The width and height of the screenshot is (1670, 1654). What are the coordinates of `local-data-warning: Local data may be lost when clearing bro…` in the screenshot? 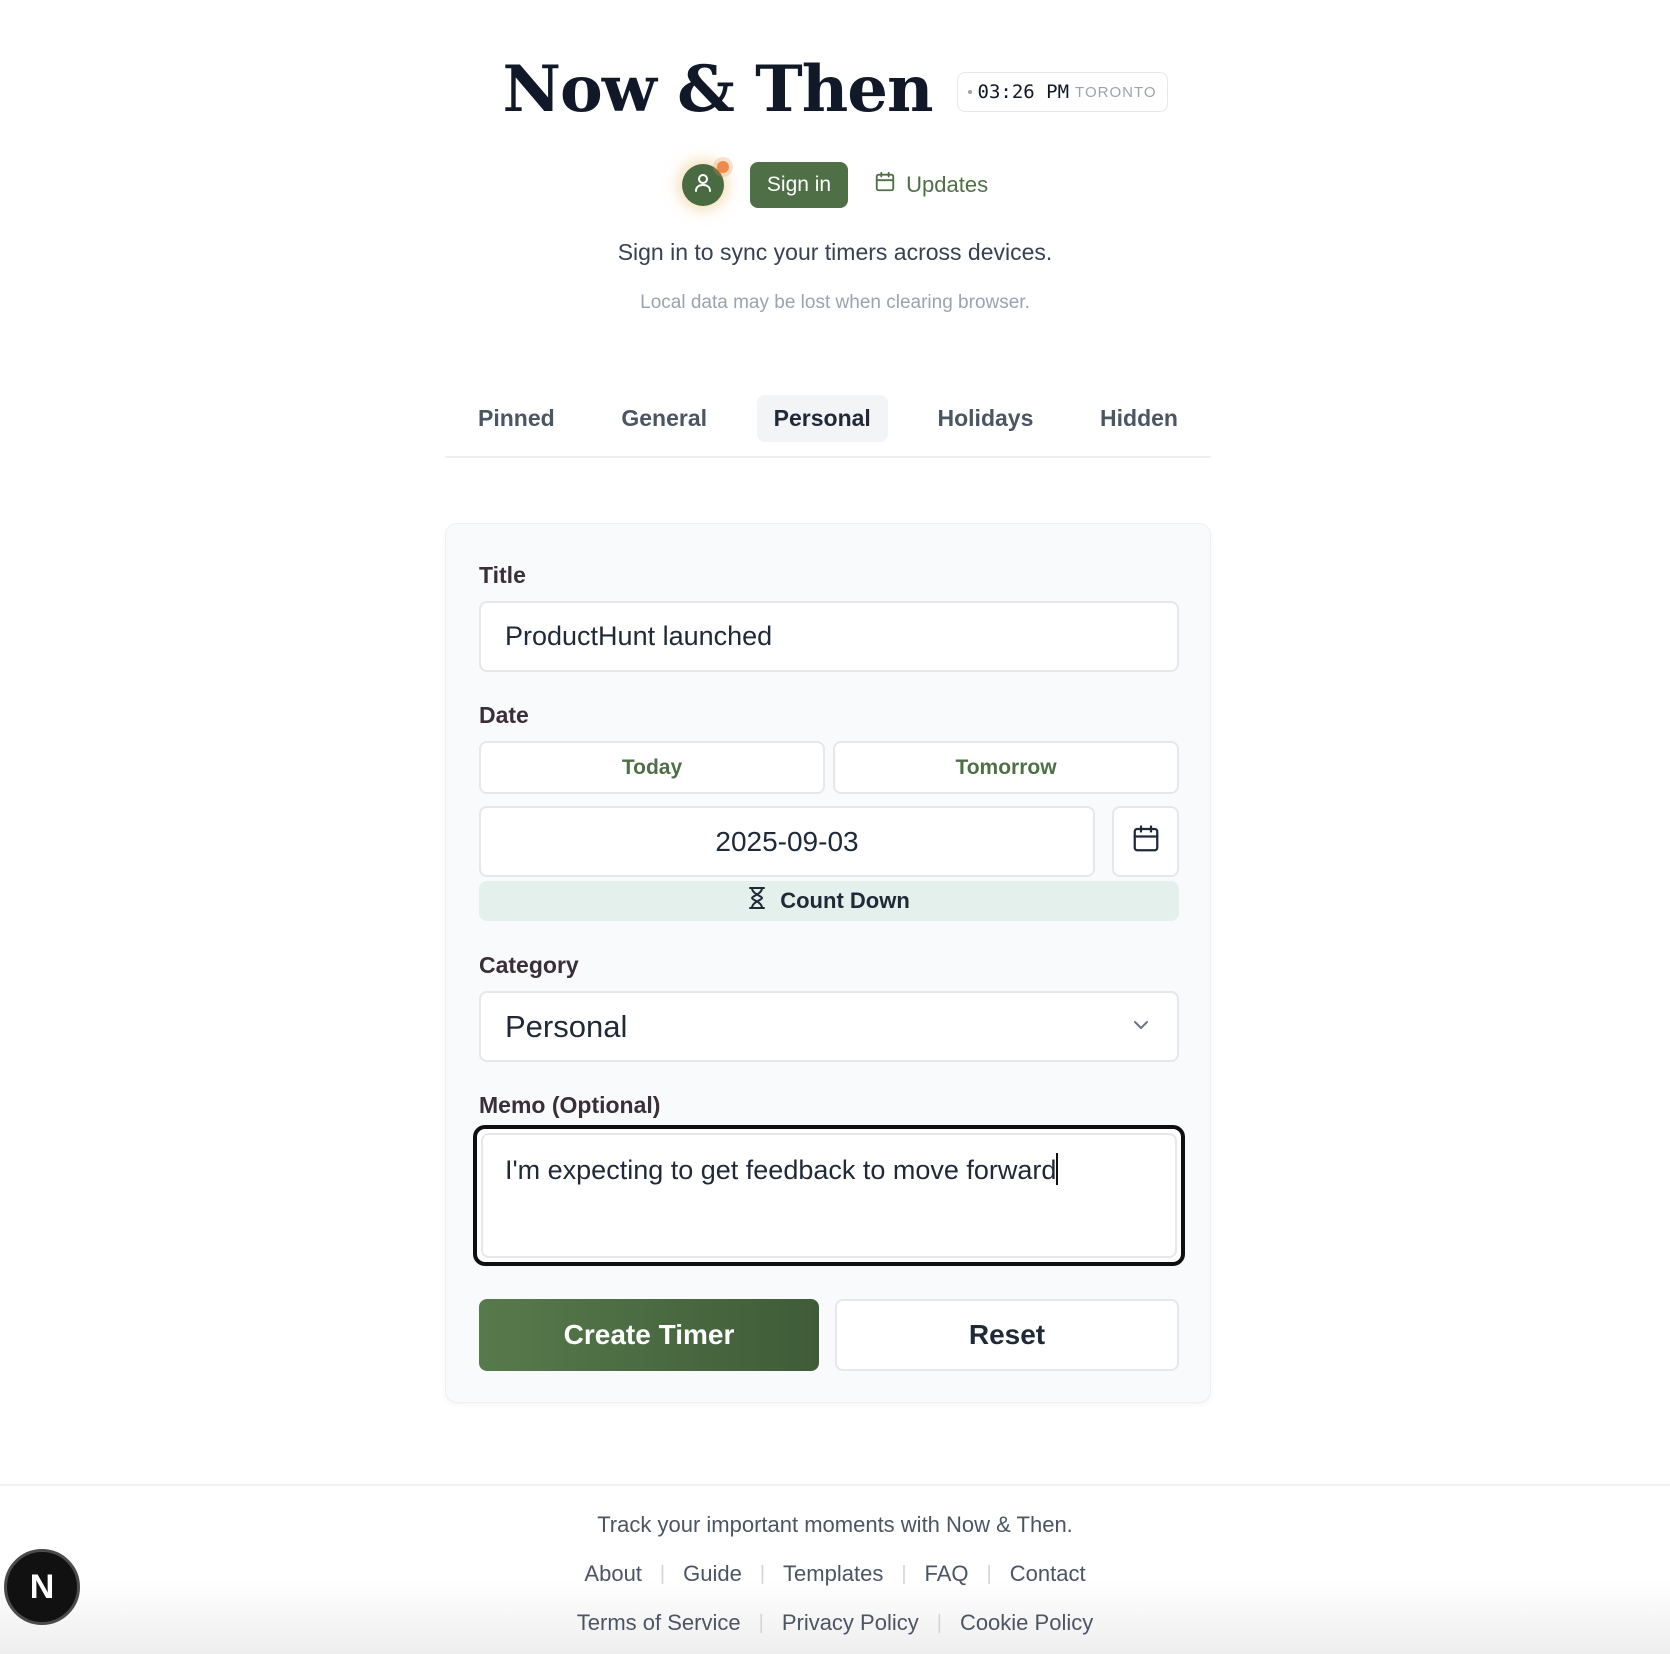 It's located at (835, 302).